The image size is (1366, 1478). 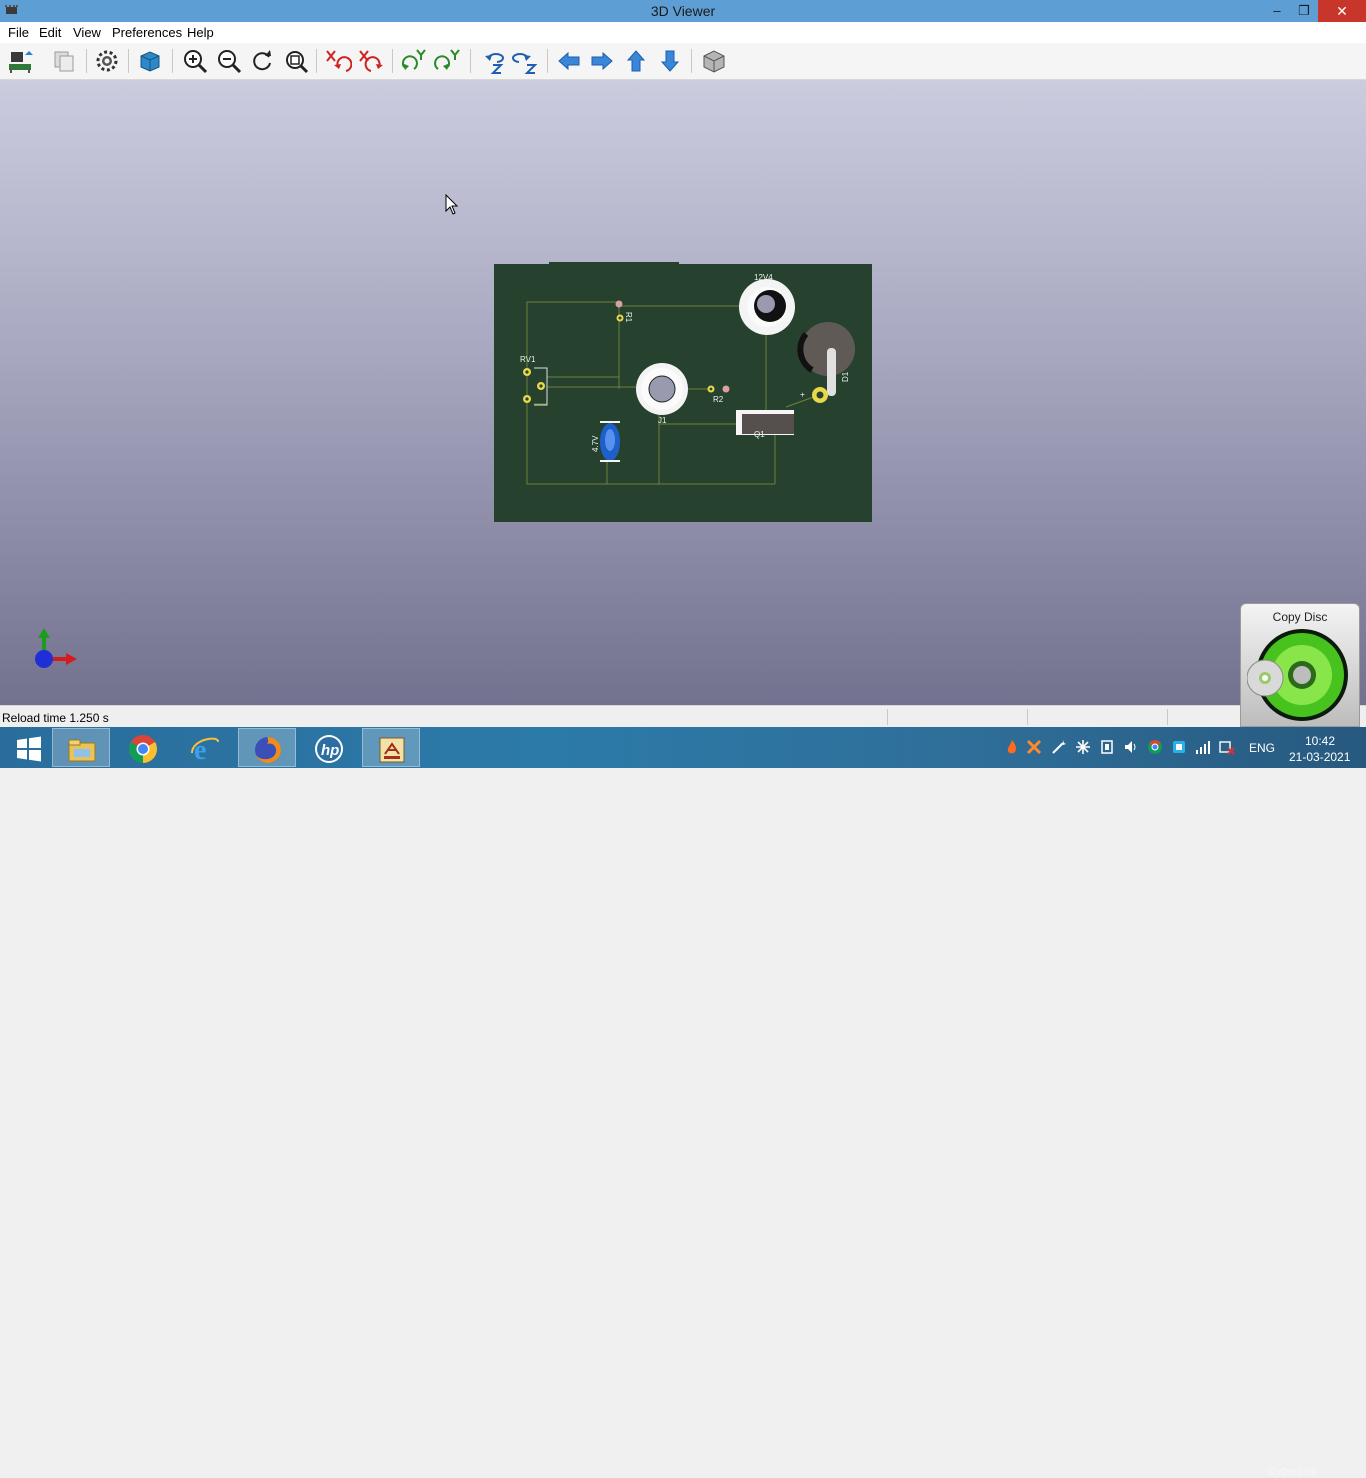 I want to click on tray-chrome-icon, so click(x=1155, y=747).